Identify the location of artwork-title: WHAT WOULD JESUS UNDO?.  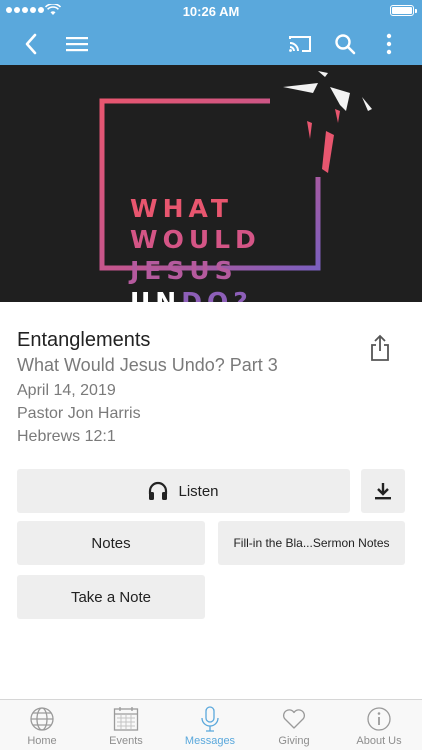
(195, 247).